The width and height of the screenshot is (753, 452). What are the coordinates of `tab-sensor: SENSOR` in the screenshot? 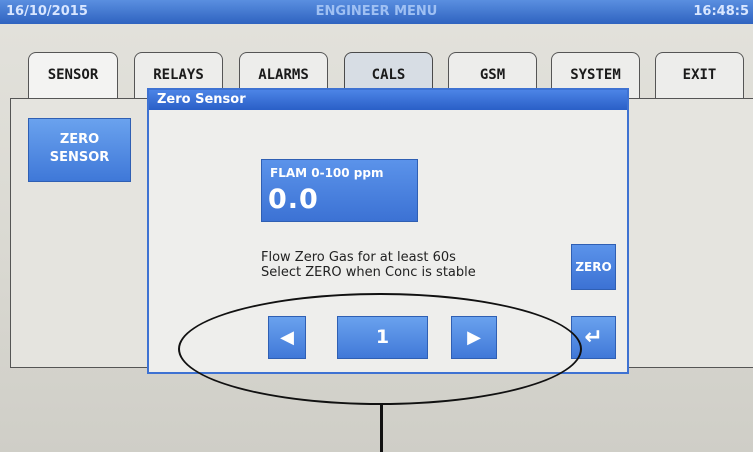 It's located at (73, 78).